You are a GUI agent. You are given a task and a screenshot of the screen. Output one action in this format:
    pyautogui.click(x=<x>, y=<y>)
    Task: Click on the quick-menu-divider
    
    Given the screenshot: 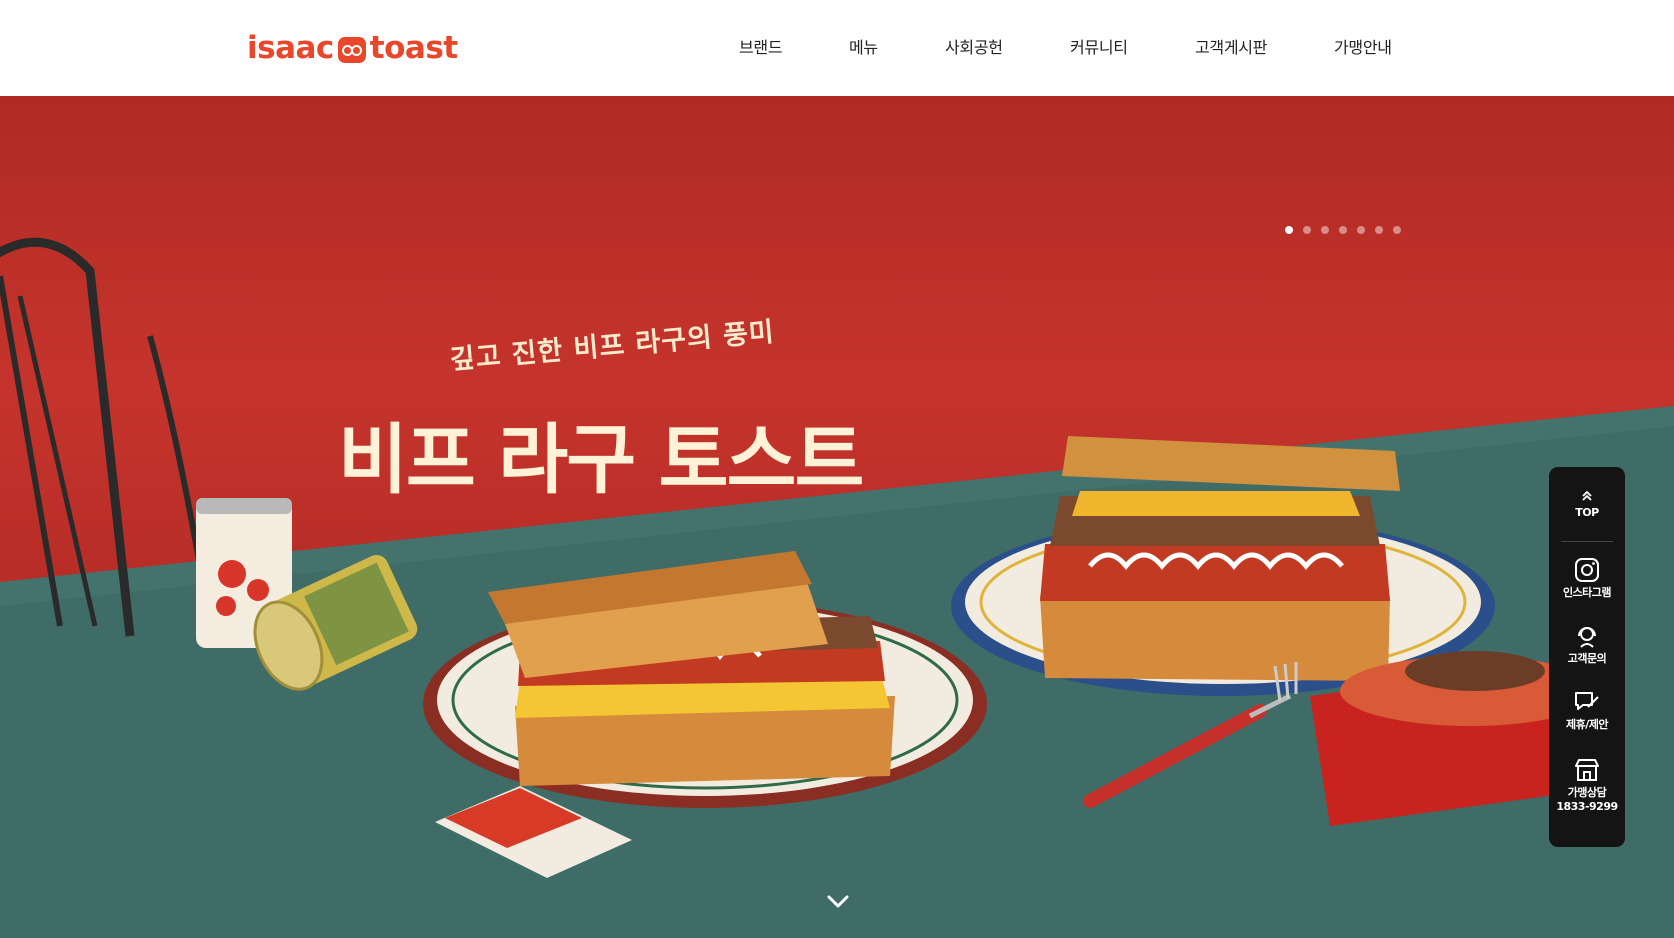 What is the action you would take?
    pyautogui.click(x=1587, y=541)
    